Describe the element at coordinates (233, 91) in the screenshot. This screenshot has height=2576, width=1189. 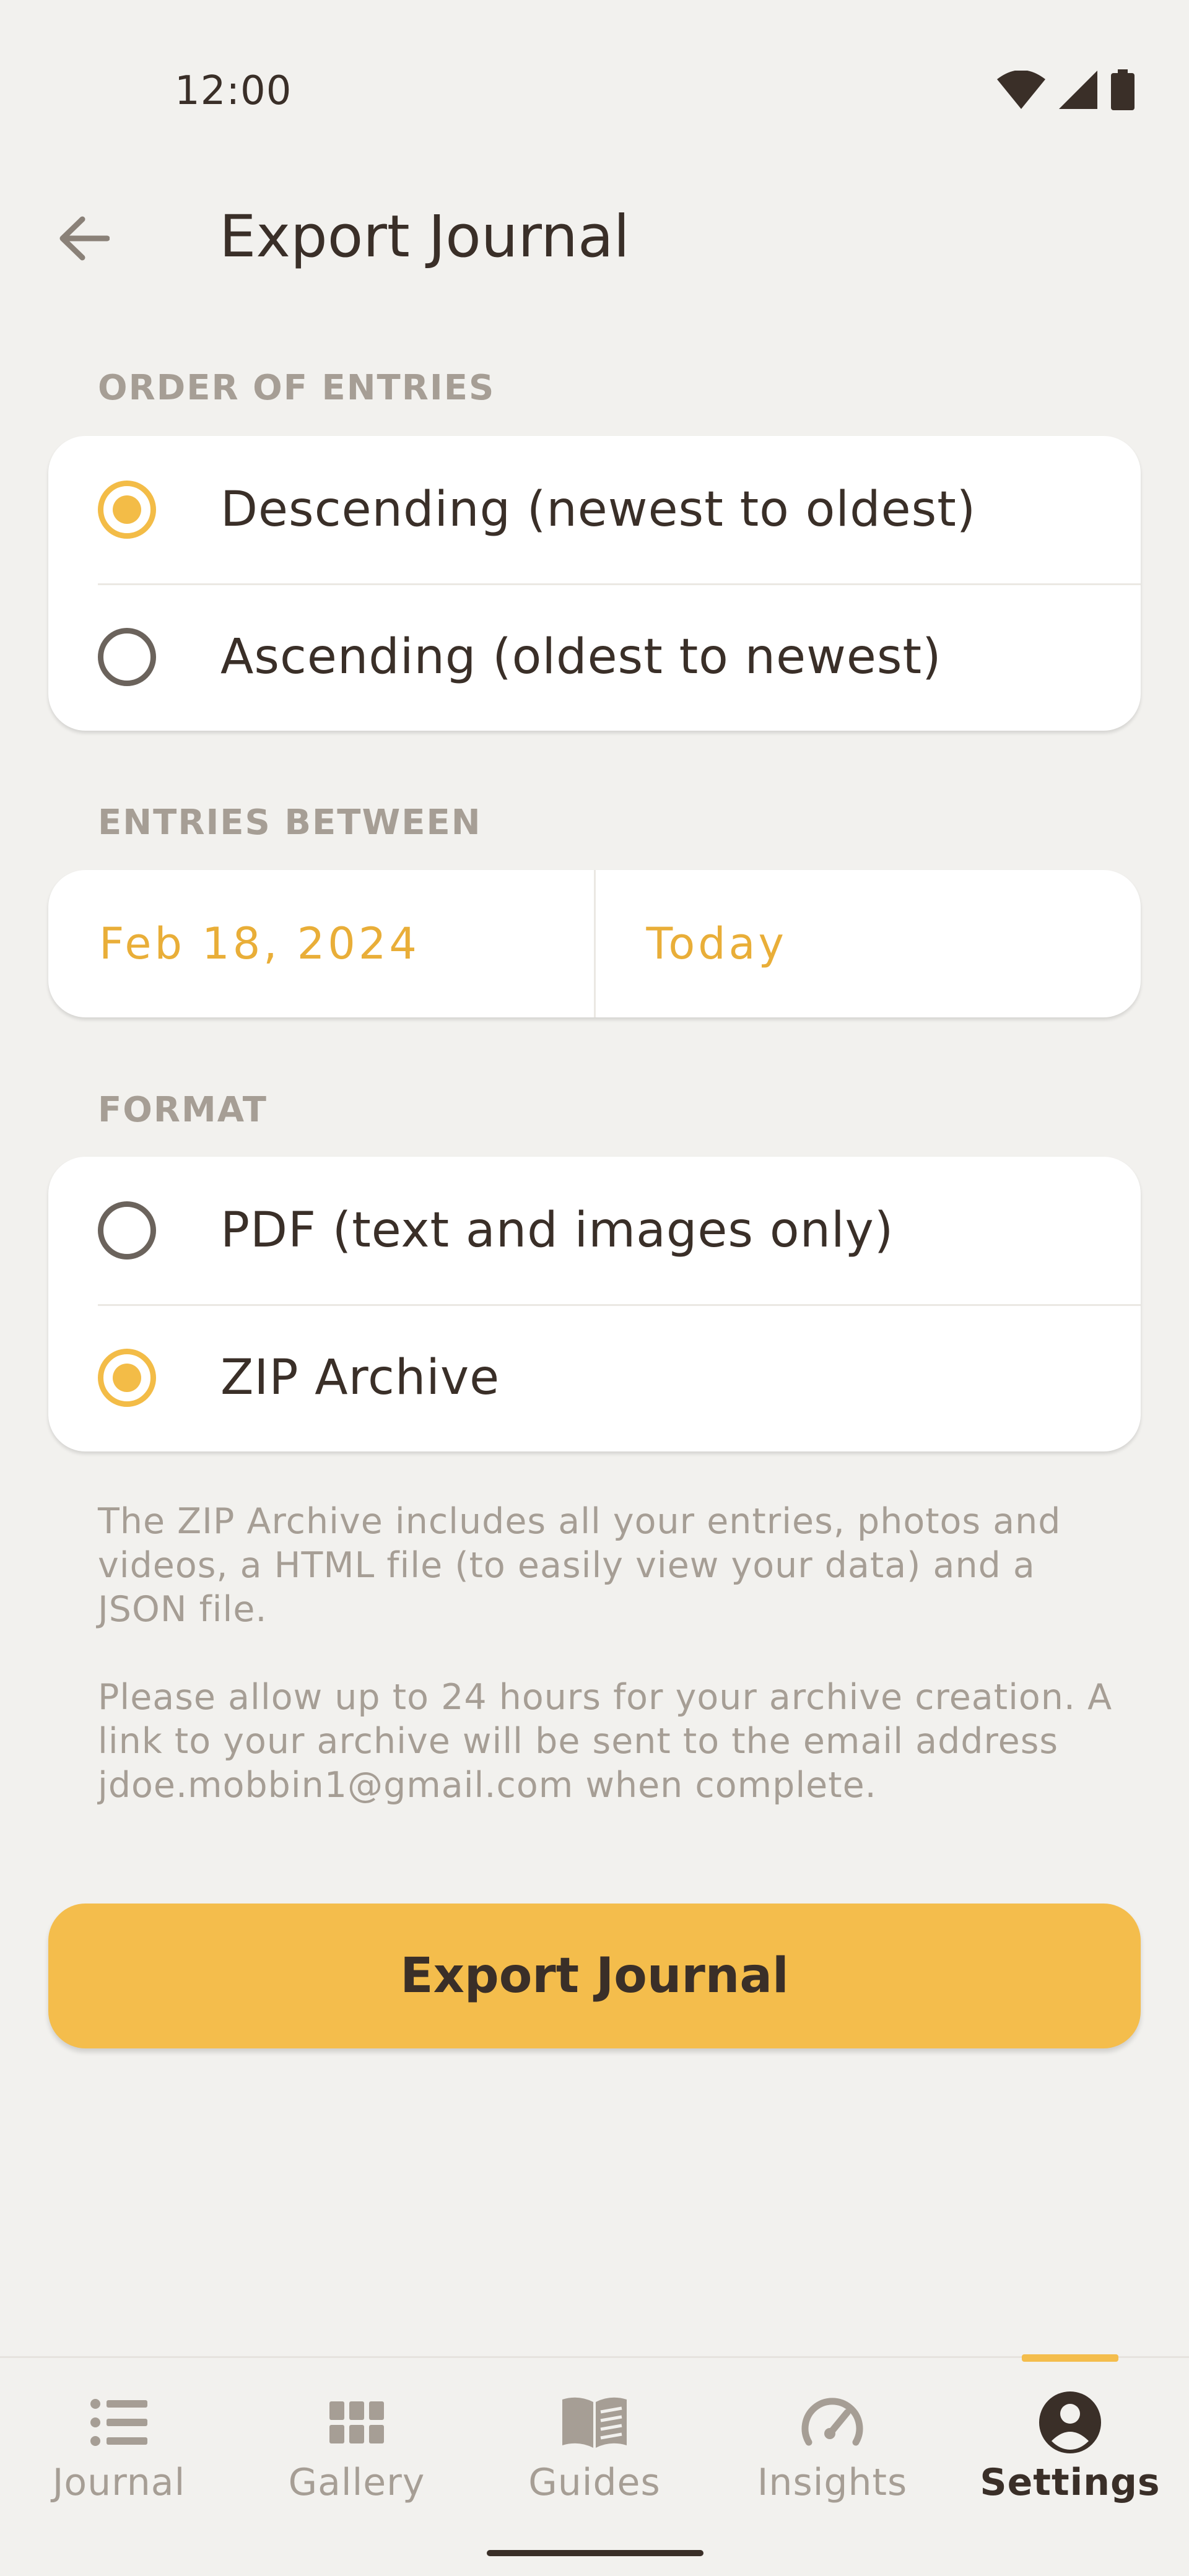
I see `status-time: 12:00` at that location.